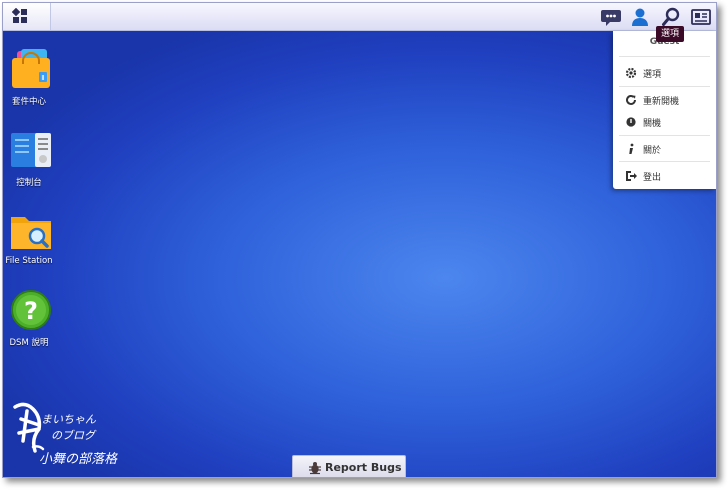  I want to click on menu-item-options: 選項, so click(664, 73).